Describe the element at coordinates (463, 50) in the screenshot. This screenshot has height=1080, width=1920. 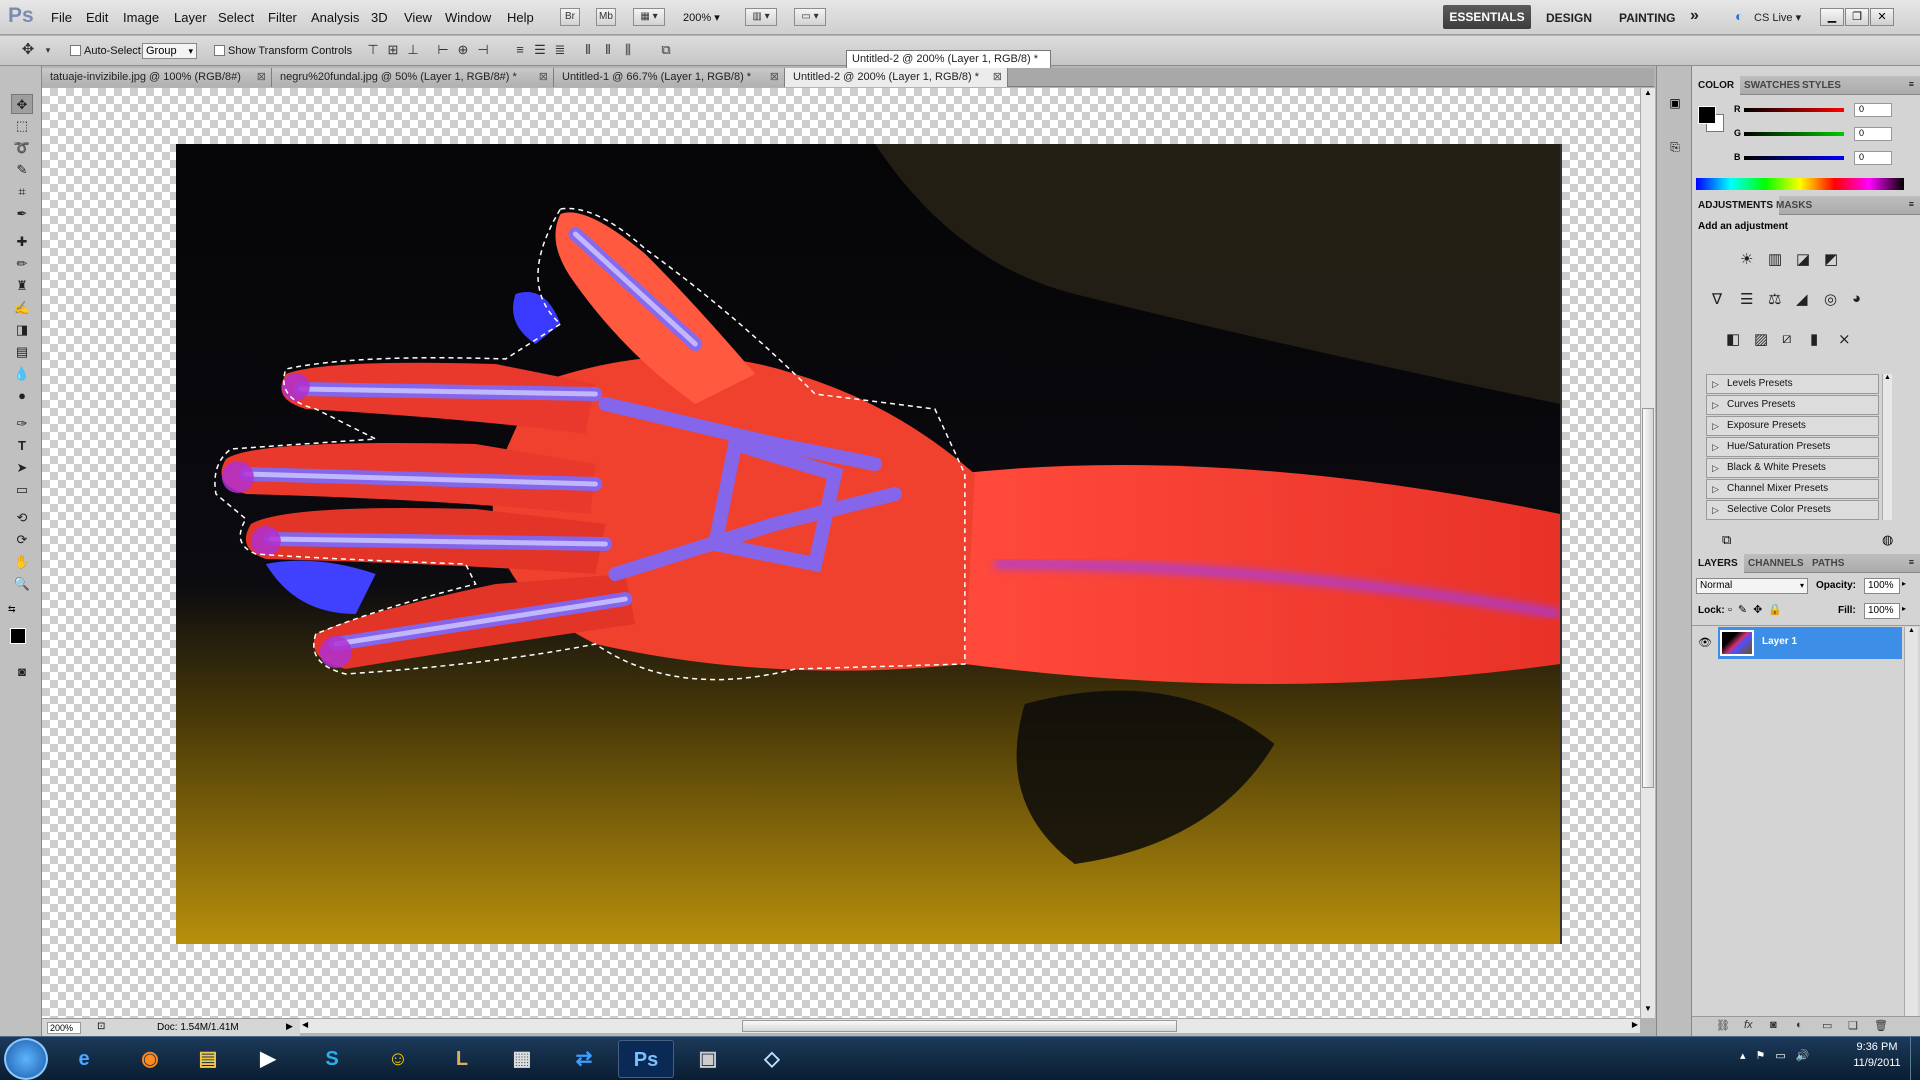
I see `align-hcenter-icon: ⊕` at that location.